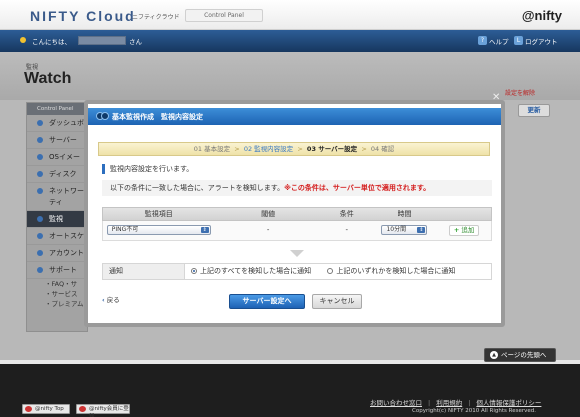 The image size is (580, 417). What do you see at coordinates (494, 355) in the screenshot?
I see `arrow-up-icon: ▲` at bounding box center [494, 355].